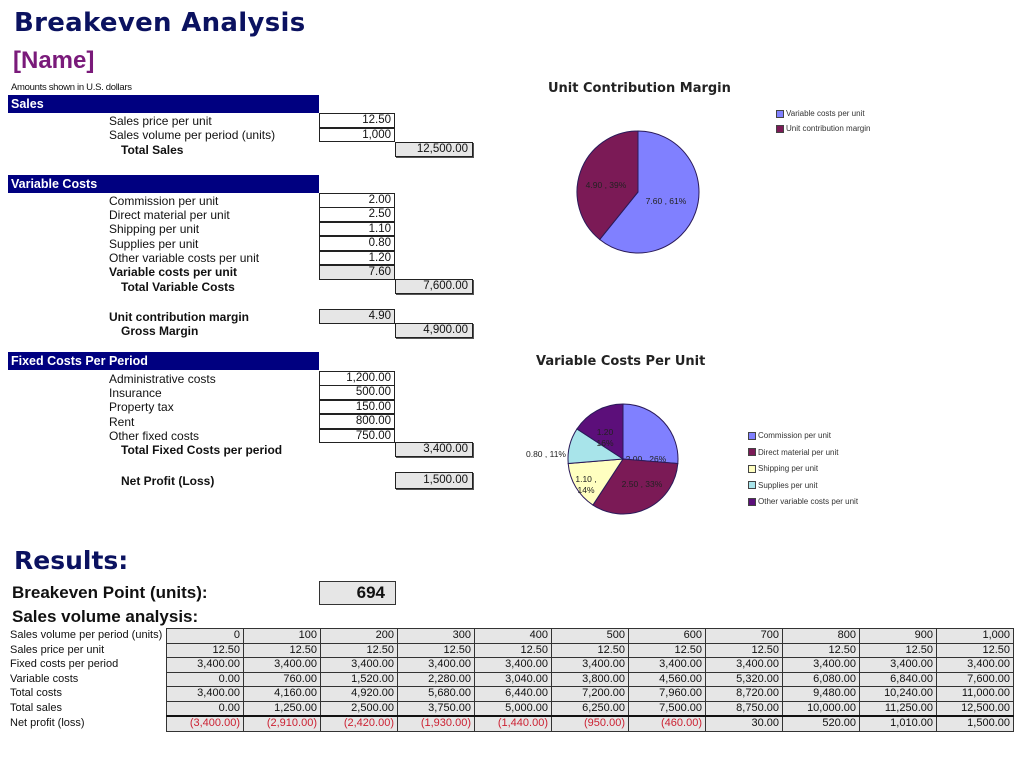 The width and height of the screenshot is (1024, 781). Describe the element at coordinates (163, 104) in the screenshot. I see `section-header-sales: Sales` at that location.